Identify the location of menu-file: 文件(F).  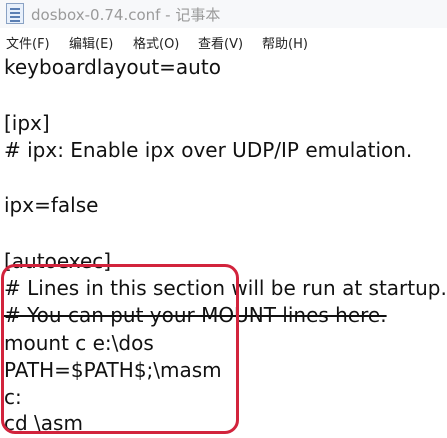
(28, 42).